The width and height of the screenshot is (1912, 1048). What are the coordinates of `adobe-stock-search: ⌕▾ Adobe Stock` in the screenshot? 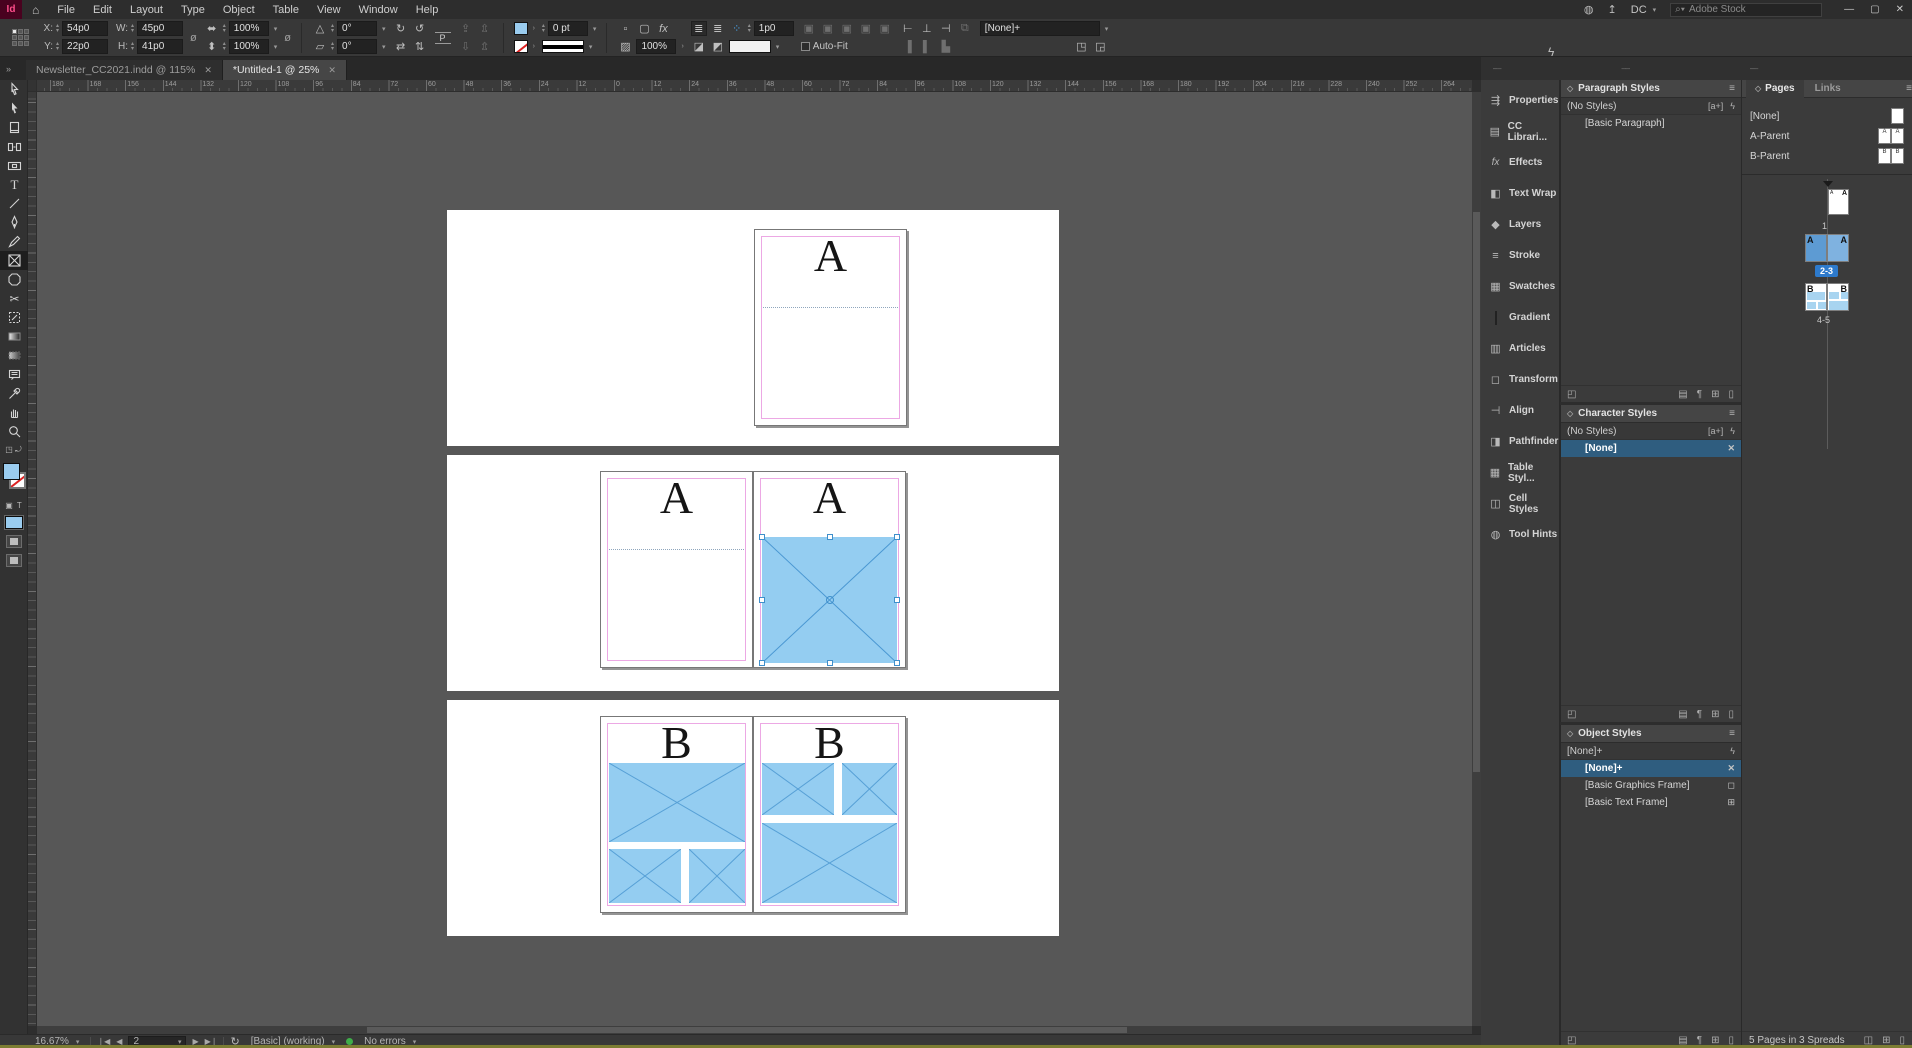 It's located at (1746, 9).